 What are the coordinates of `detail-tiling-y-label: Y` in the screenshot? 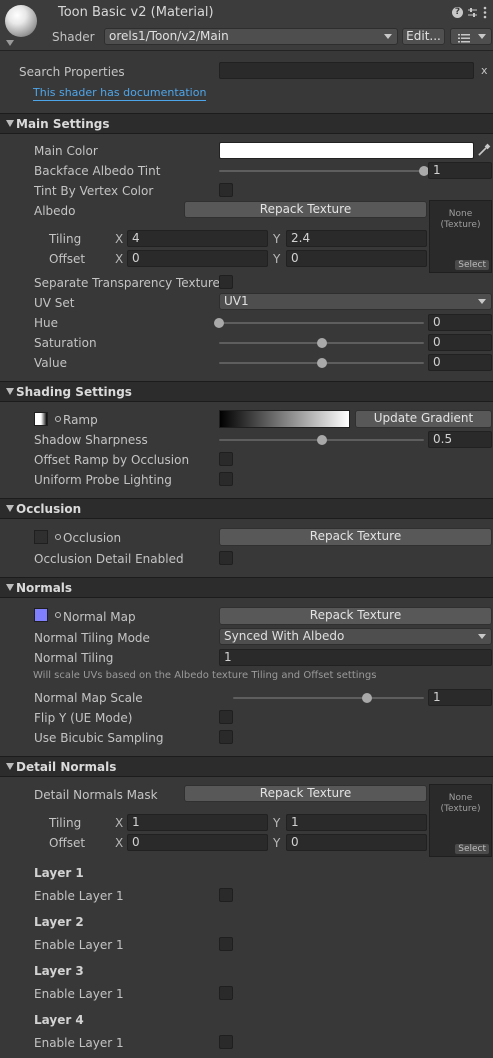 It's located at (277, 823).